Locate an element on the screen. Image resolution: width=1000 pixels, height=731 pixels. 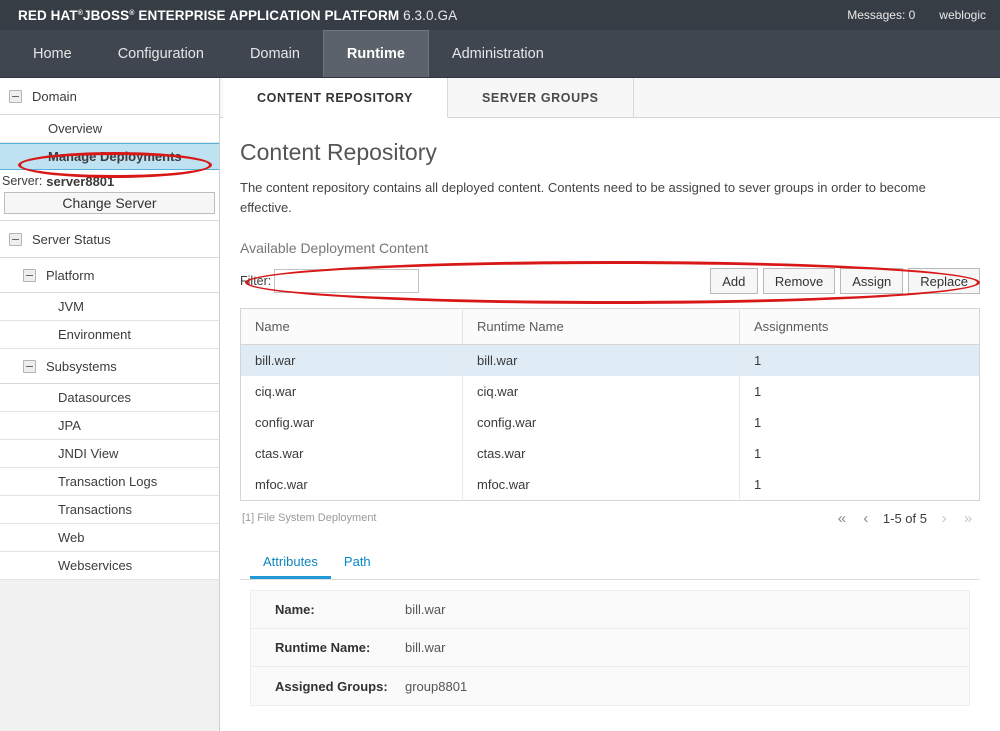
nav-item-home: Home is located at coordinates (52, 53).